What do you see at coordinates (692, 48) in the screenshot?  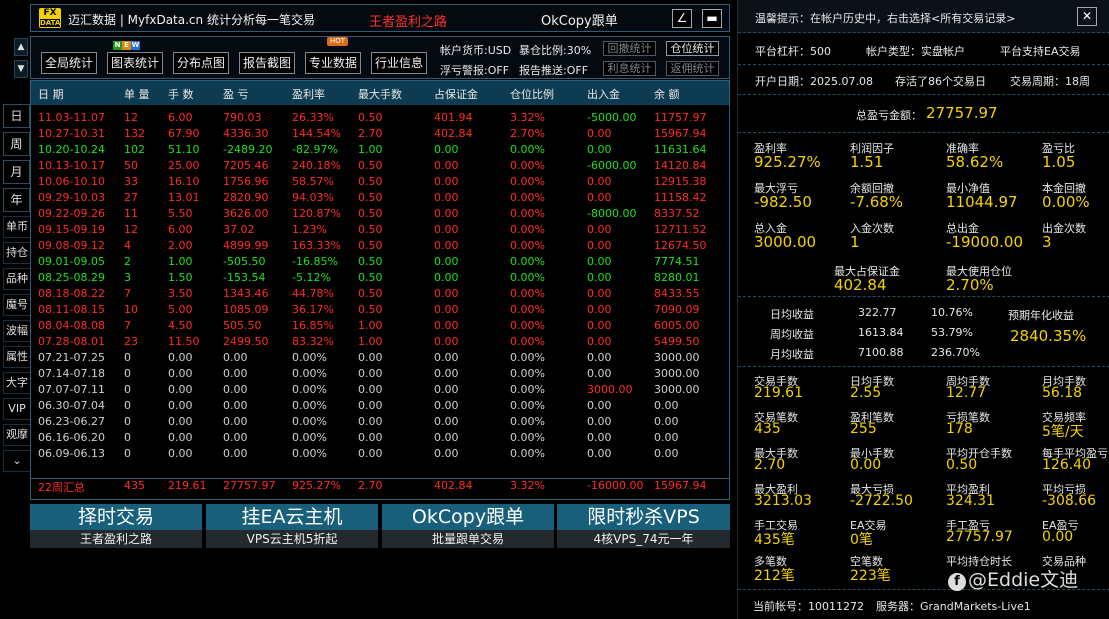 I see `position-stats-button: 仓位统计` at bounding box center [692, 48].